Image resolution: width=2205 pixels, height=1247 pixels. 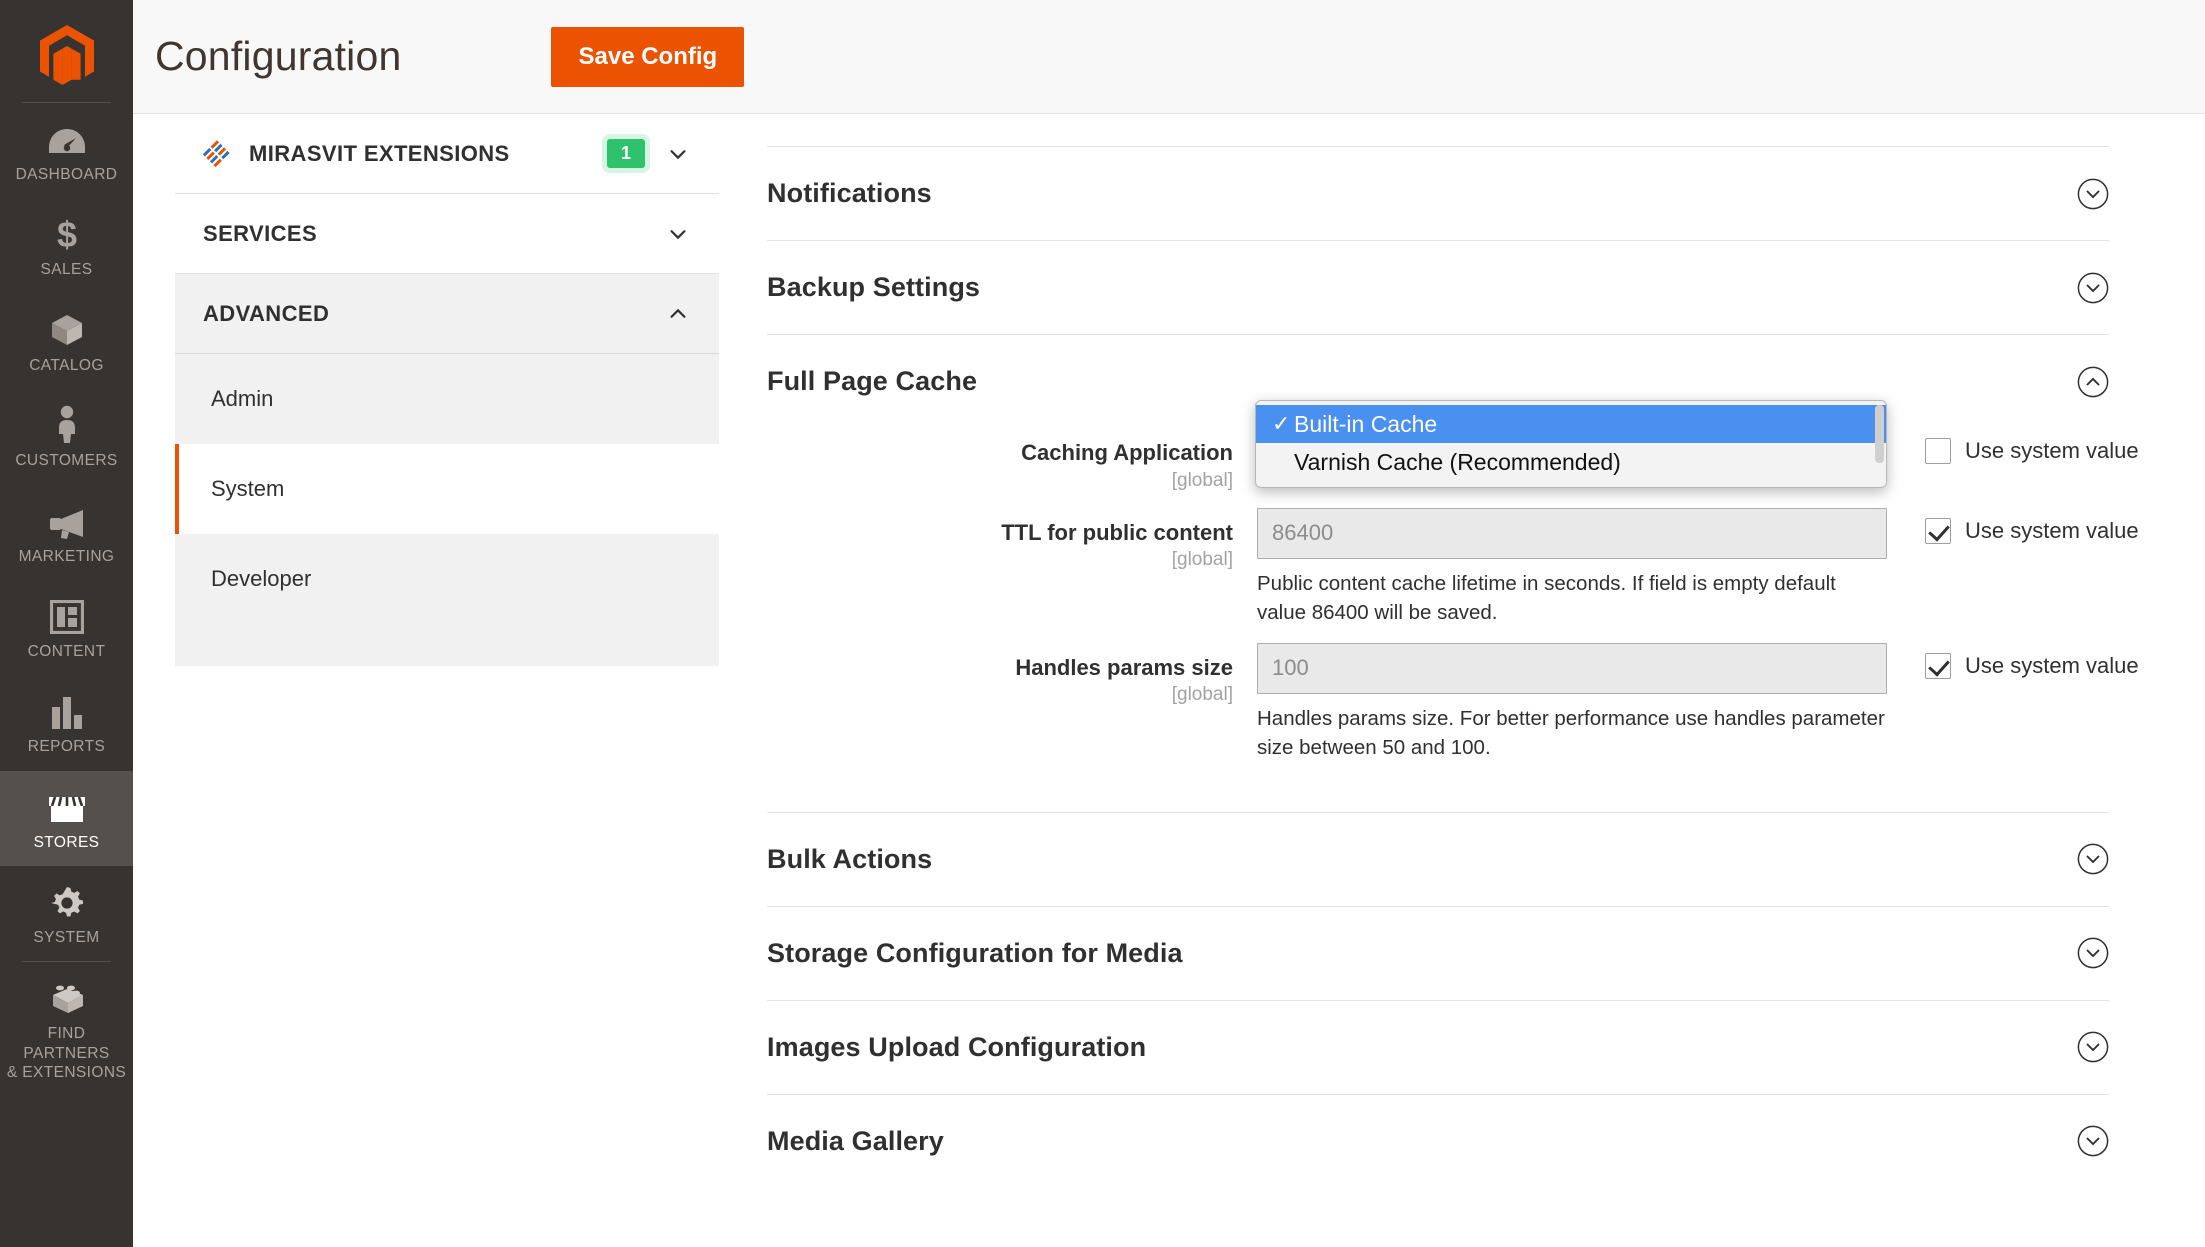 I want to click on field-label-caching-application: Caching Application [global], so click(x=1012, y=460).